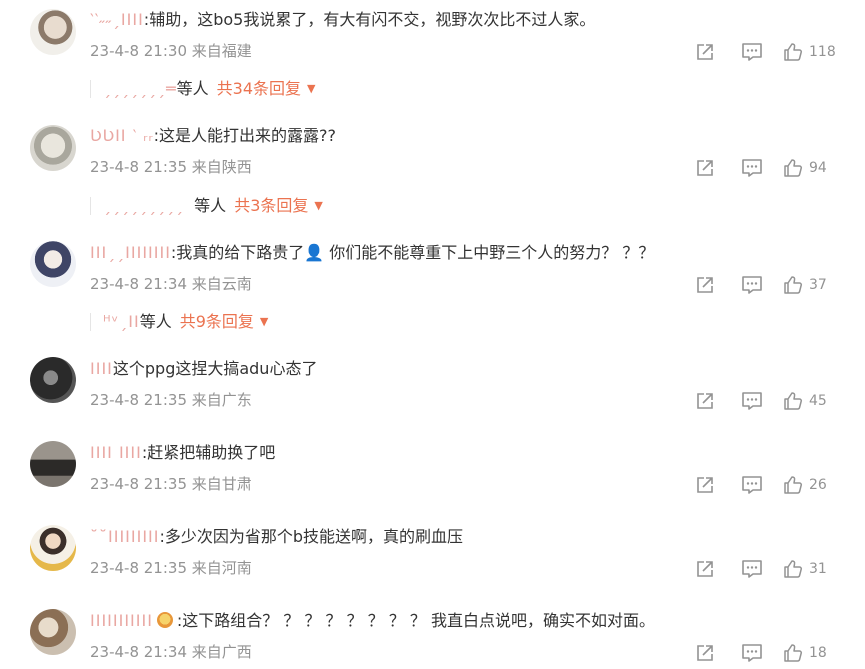  What do you see at coordinates (780, 285) in the screenshot?
I see `comment-actions: 37` at bounding box center [780, 285].